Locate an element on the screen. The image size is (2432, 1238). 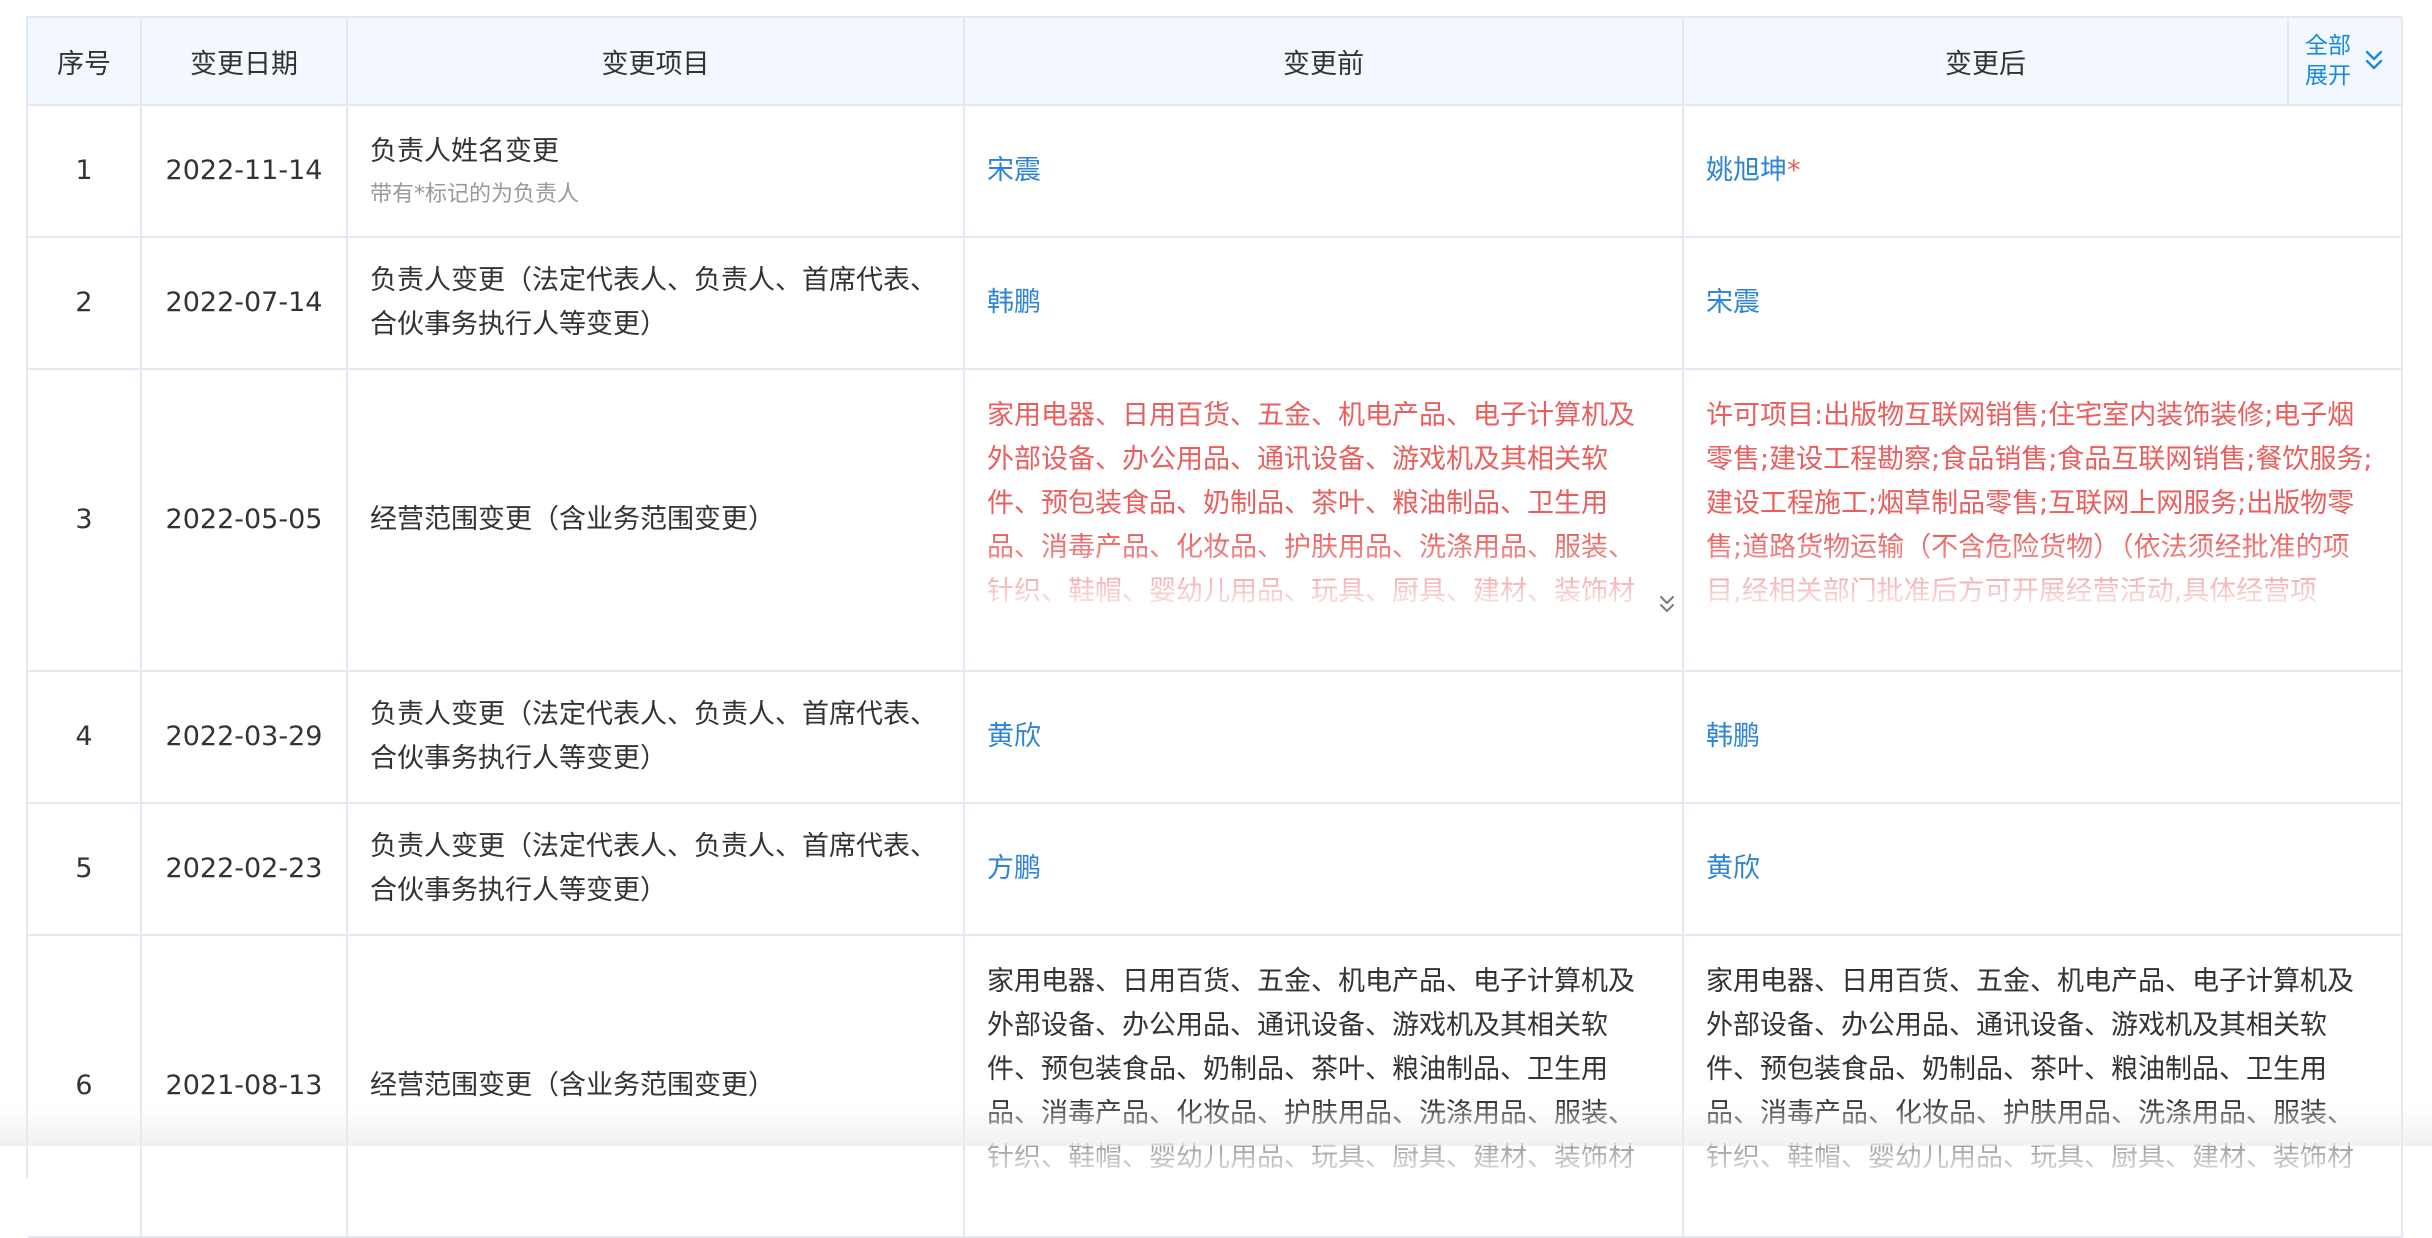
expand-all-button: 全部 展开 is located at coordinates (2345, 61).